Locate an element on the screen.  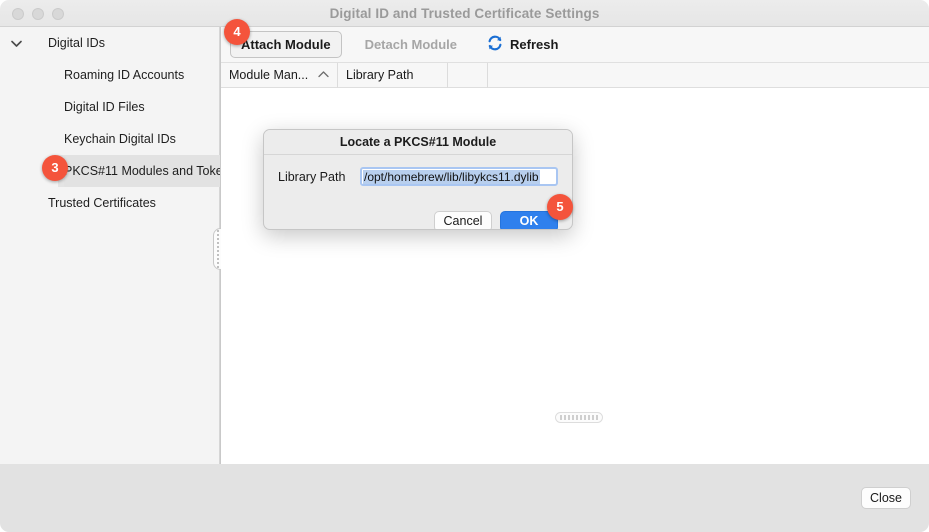
sidebar-item-trusted-certificates: Trusted Certificates is located at coordinates (109, 203).